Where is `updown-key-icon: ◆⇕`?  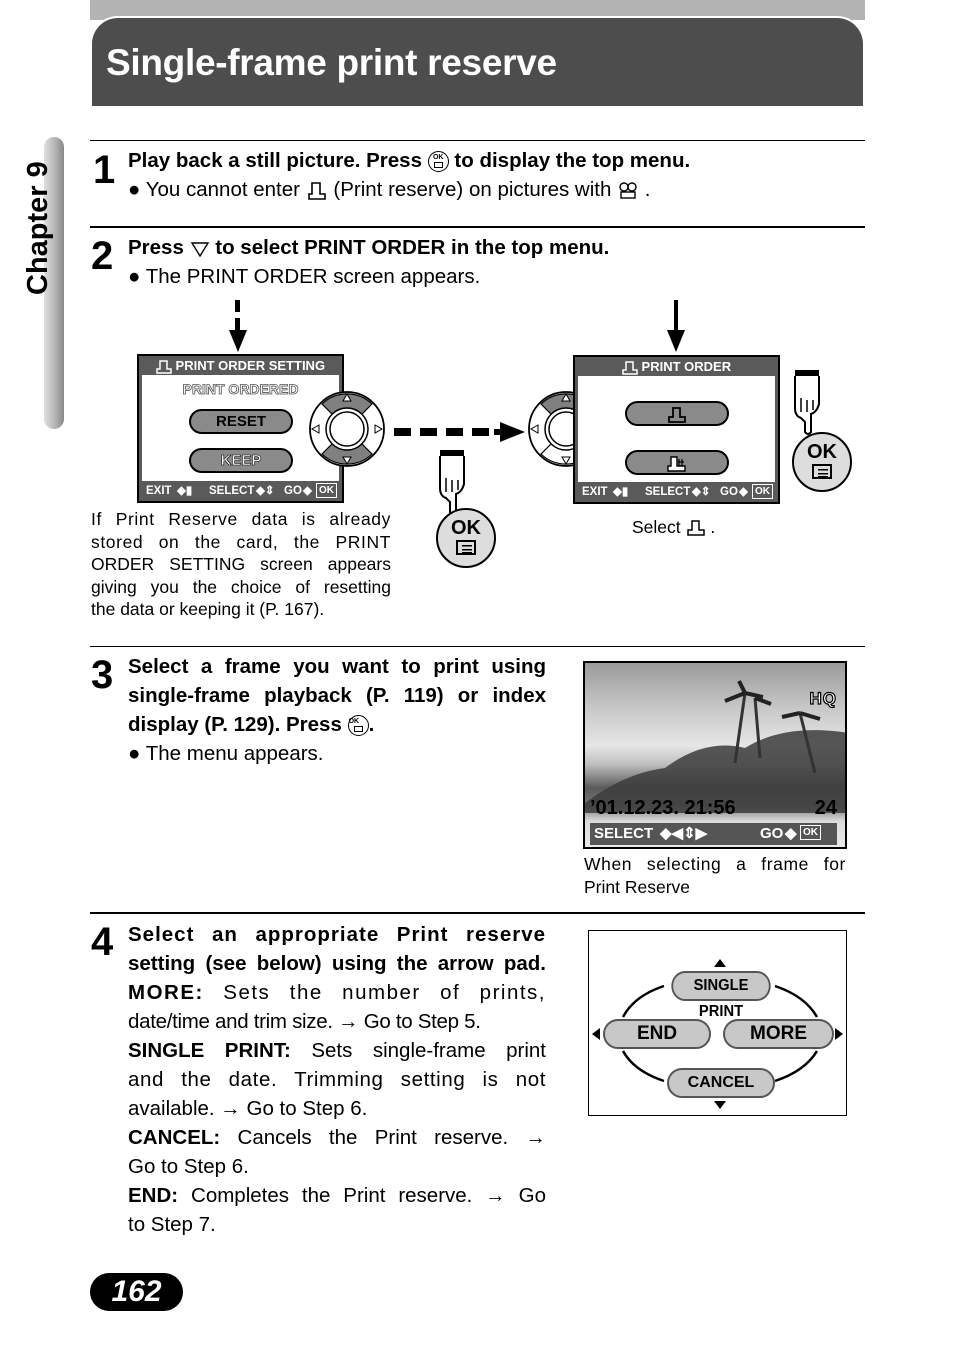
updown-key-icon: ◆⇕ is located at coordinates (701, 492).